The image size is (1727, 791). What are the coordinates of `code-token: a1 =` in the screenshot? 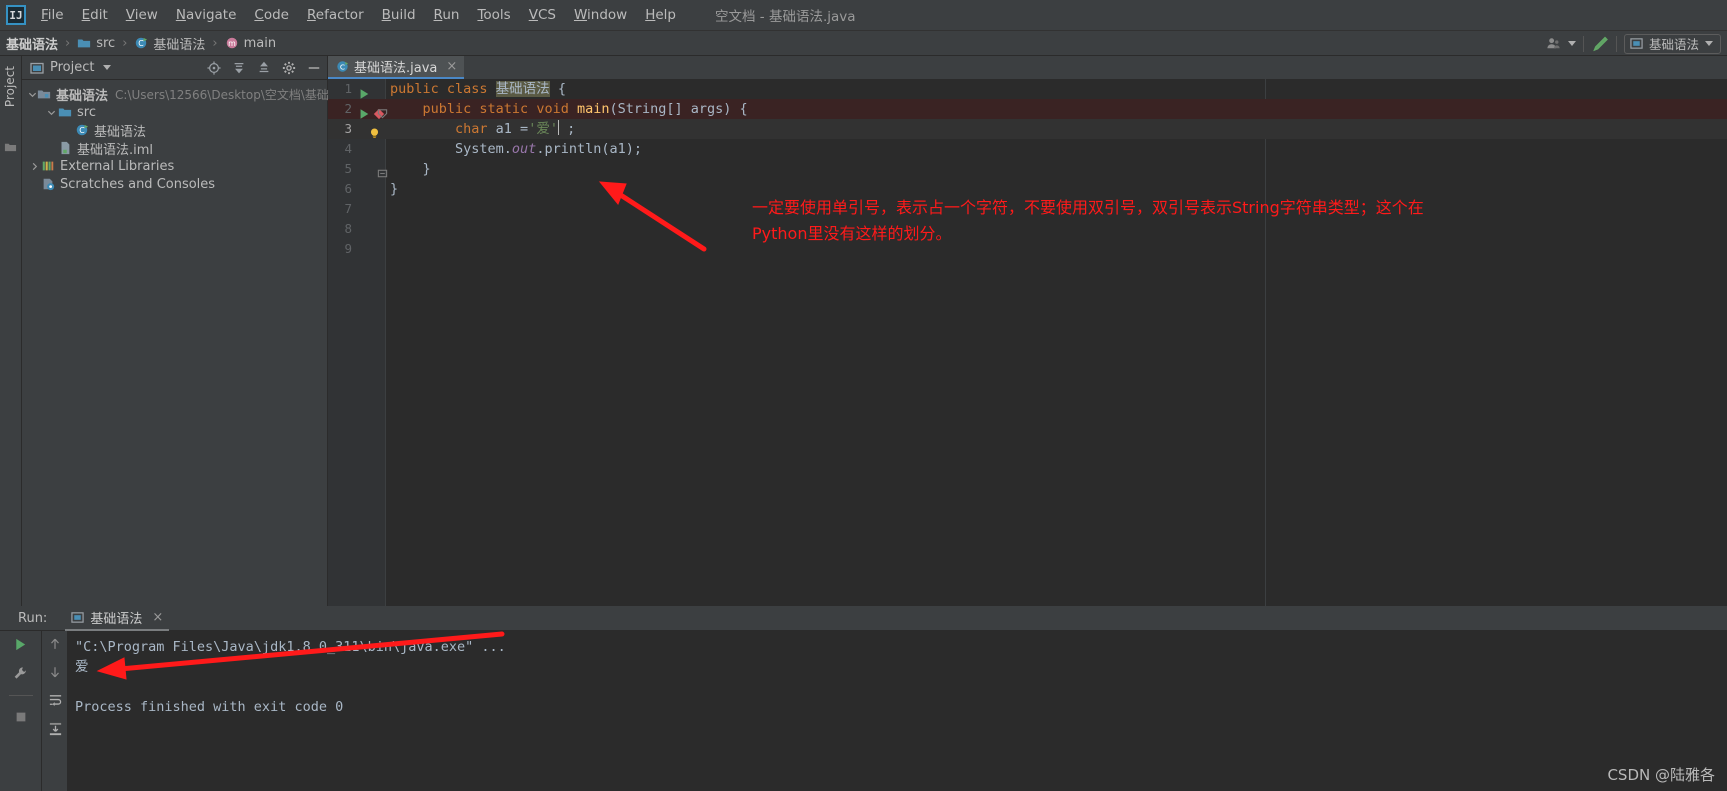 It's located at (512, 129).